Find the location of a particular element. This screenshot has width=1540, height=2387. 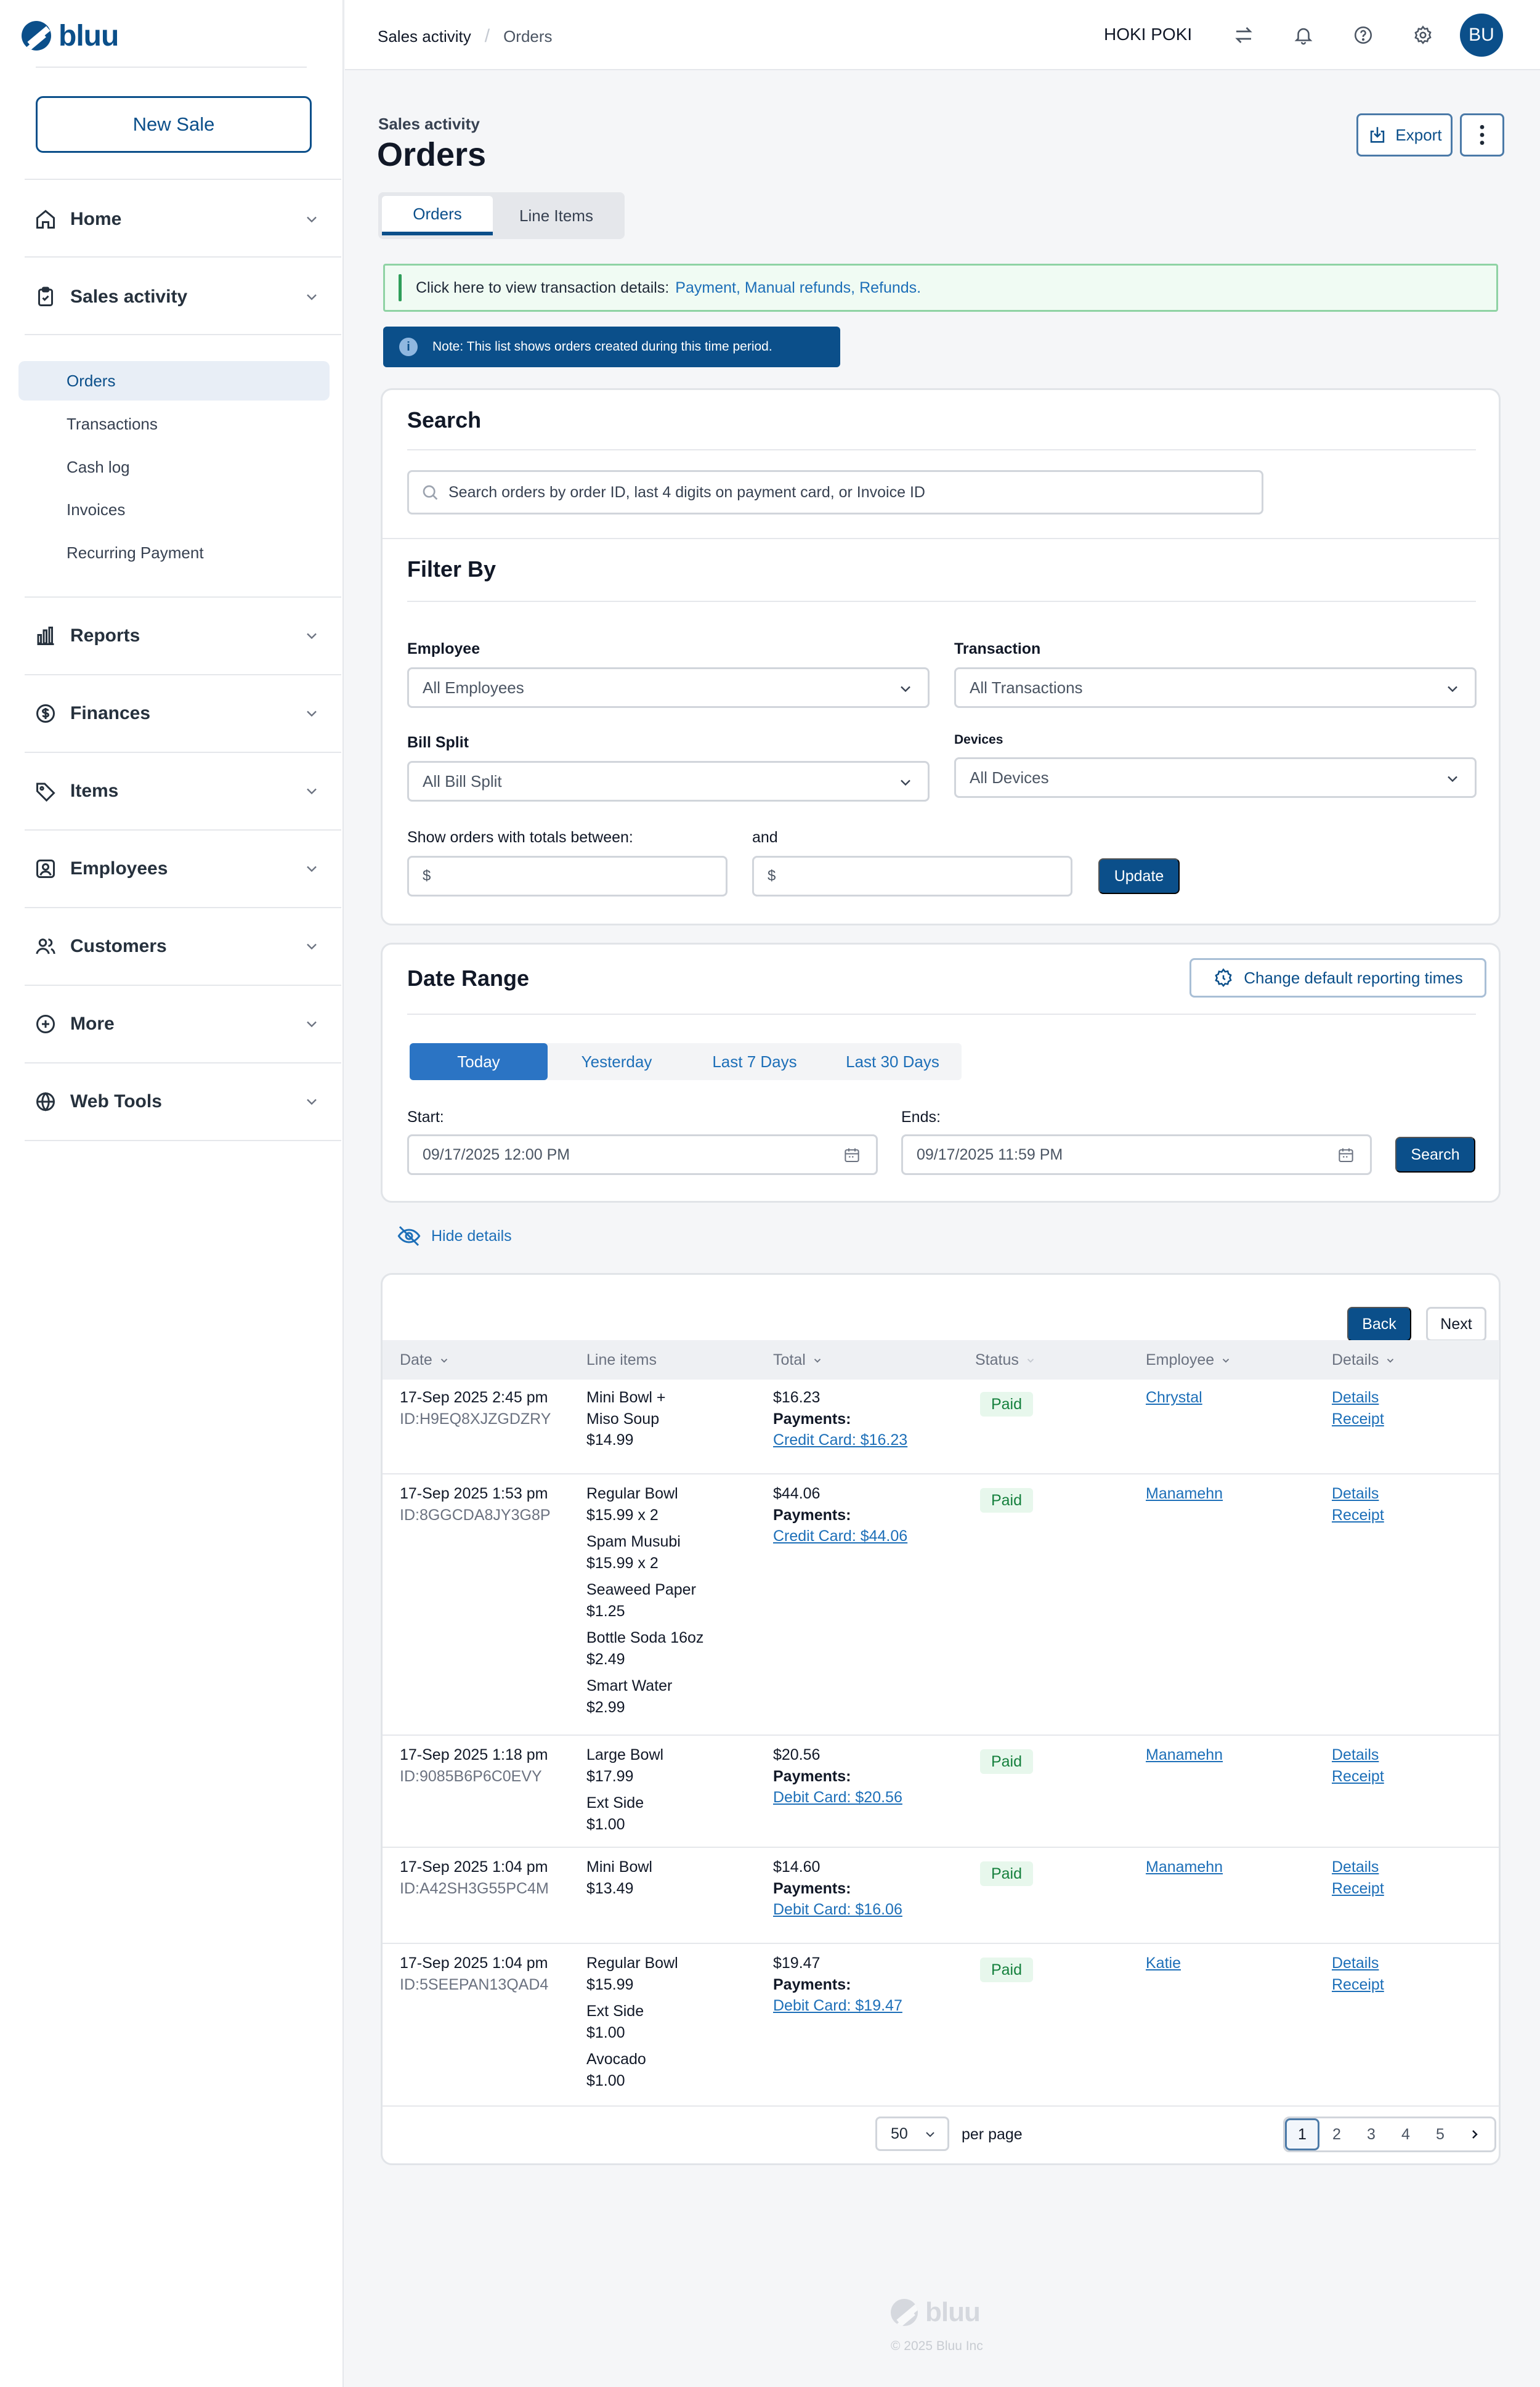

alert-text: Click here to view transaction details: is located at coordinates (543, 287).